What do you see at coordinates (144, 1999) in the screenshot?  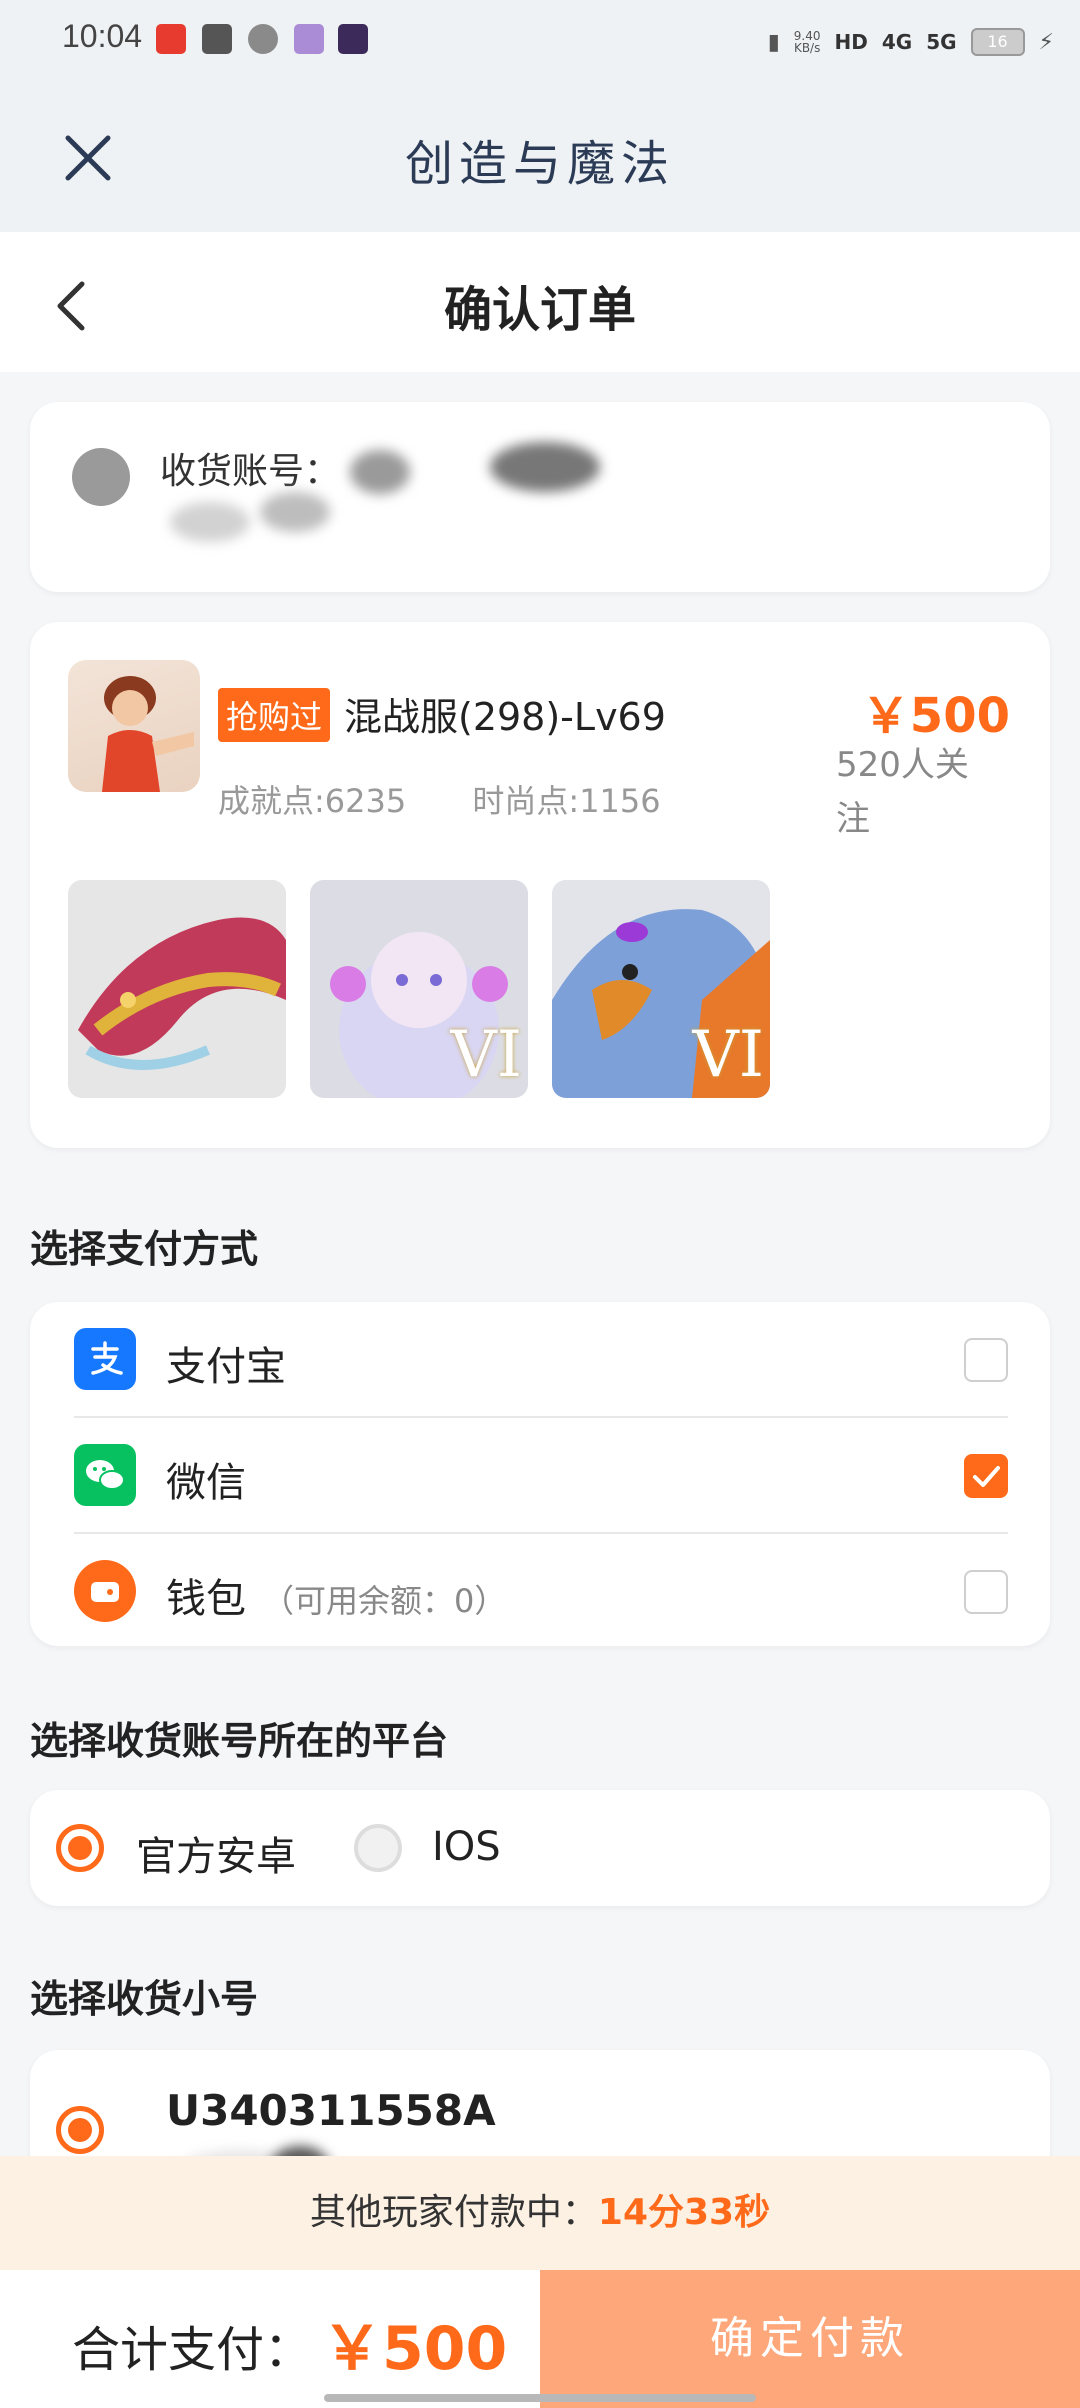 I see `sub-account-section-title: 选择收货小号` at bounding box center [144, 1999].